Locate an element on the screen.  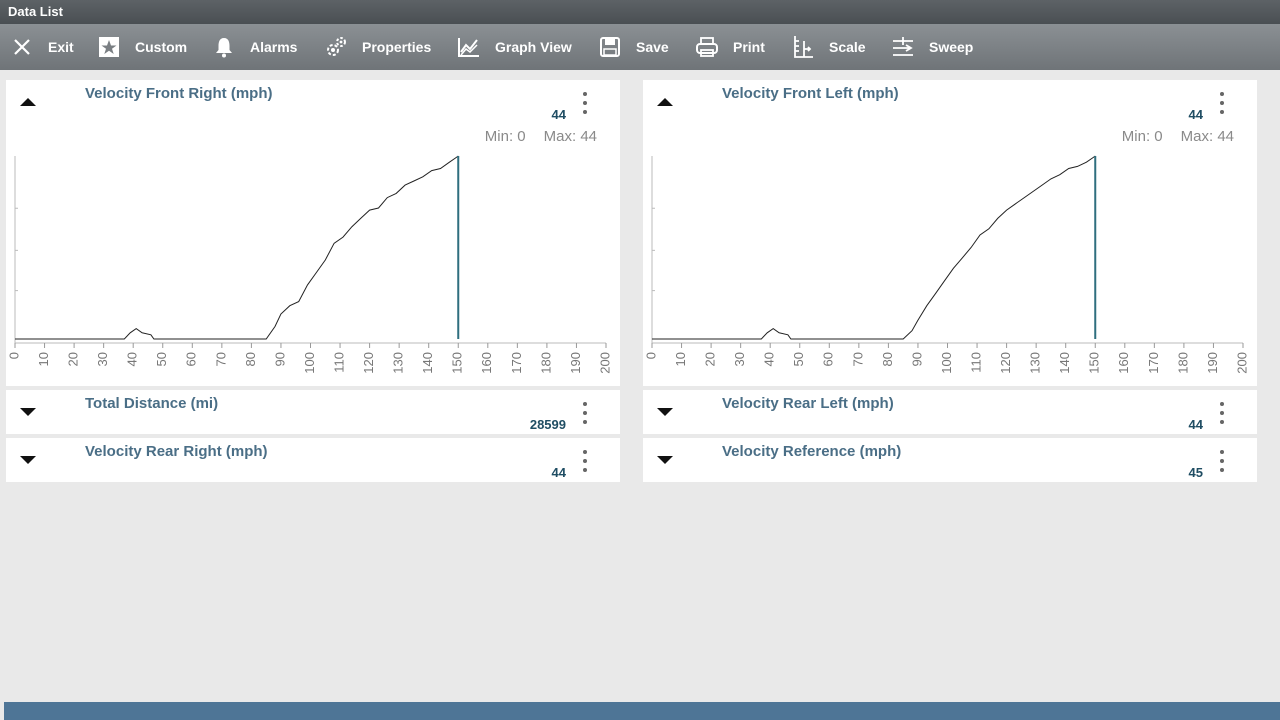
print-button: Print is located at coordinates (730, 47).